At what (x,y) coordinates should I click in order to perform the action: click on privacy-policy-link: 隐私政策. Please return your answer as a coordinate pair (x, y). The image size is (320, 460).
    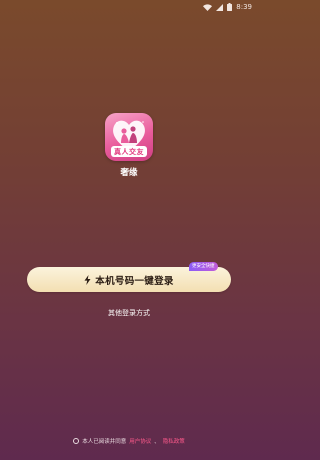
    Looking at the image, I should click on (174, 441).